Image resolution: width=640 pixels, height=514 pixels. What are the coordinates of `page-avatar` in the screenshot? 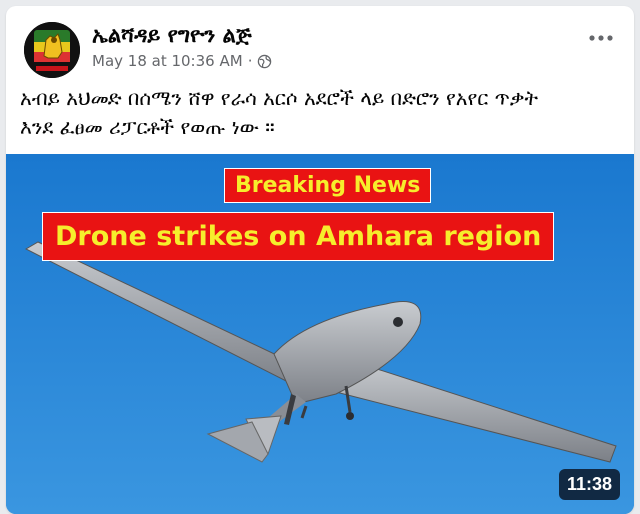 It's located at (52, 50).